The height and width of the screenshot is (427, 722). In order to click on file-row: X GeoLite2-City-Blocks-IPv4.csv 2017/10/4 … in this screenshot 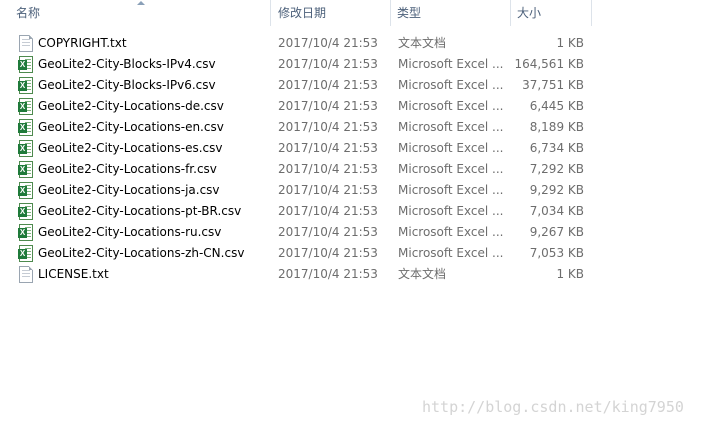, I will do `click(296, 64)`.